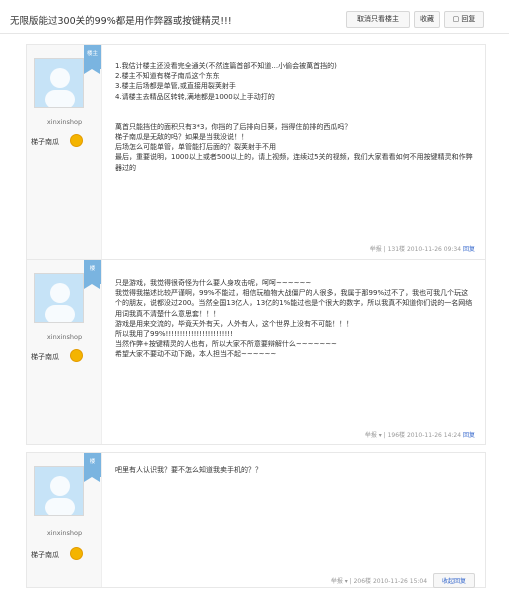 The width and height of the screenshot is (509, 596). Describe the element at coordinates (434, 249) in the screenshot. I see `post-date: 2010-11-26 09:34` at that location.